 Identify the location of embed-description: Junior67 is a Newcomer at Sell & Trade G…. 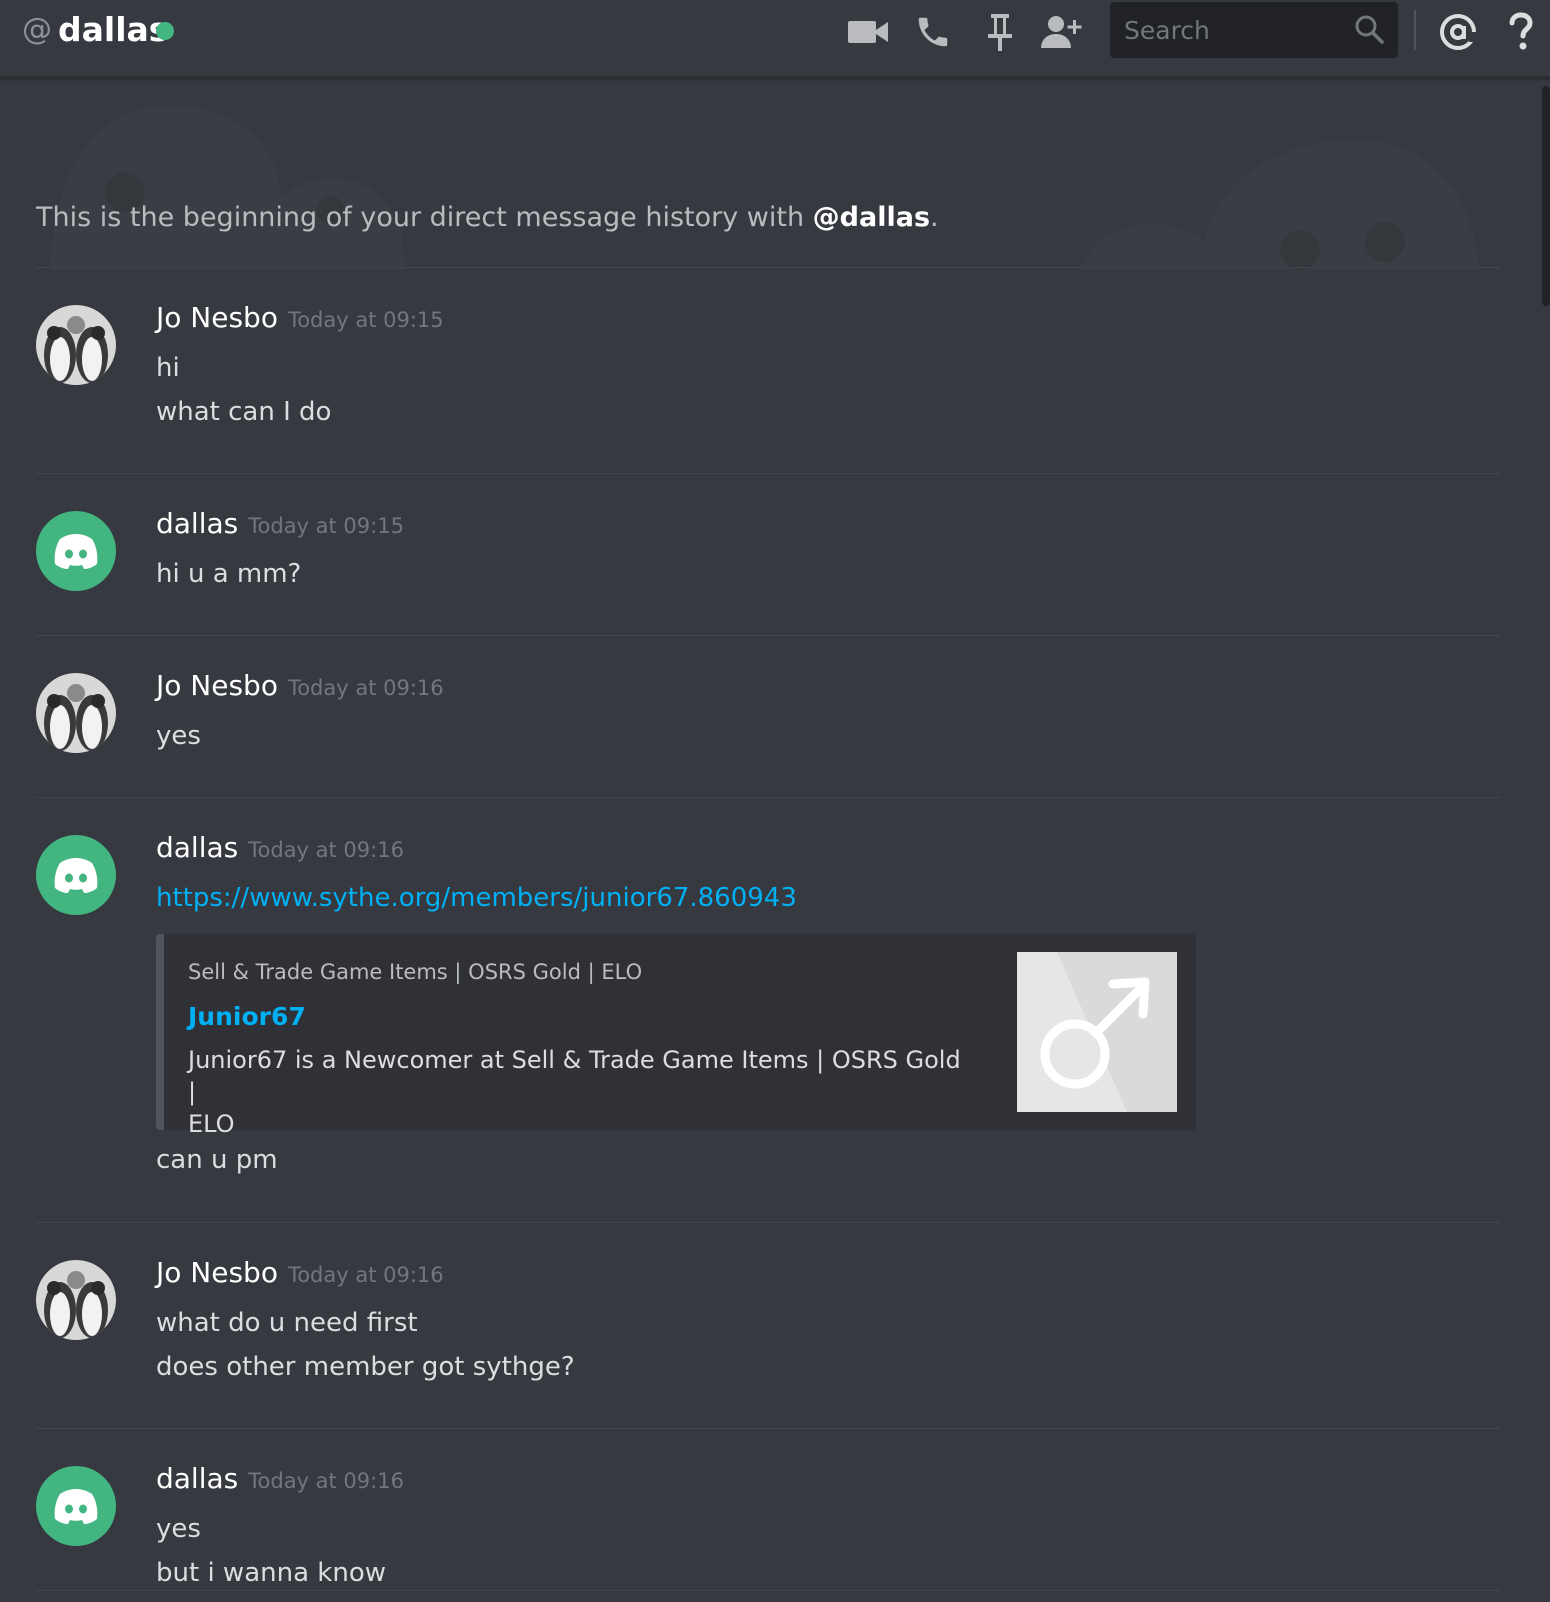
(578, 1092).